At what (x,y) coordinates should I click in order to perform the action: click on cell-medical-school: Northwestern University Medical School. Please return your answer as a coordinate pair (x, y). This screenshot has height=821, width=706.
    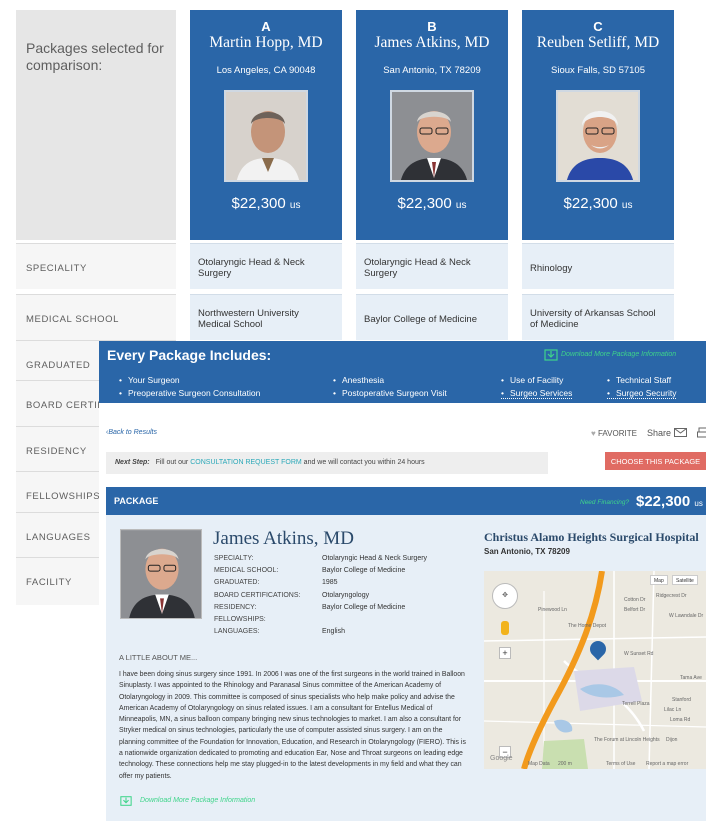
    Looking at the image, I should click on (266, 317).